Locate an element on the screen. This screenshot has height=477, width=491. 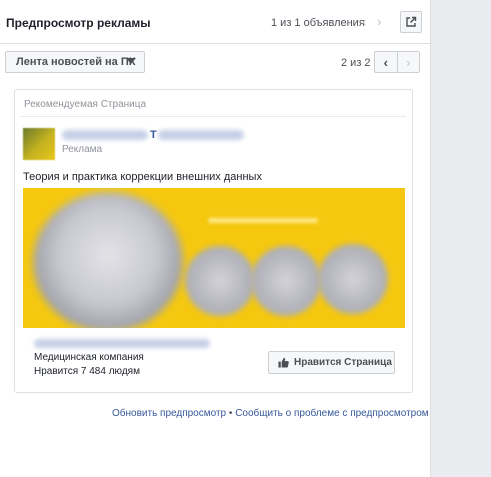
placement-page-counter: 2 из 2 is located at coordinates (356, 63).